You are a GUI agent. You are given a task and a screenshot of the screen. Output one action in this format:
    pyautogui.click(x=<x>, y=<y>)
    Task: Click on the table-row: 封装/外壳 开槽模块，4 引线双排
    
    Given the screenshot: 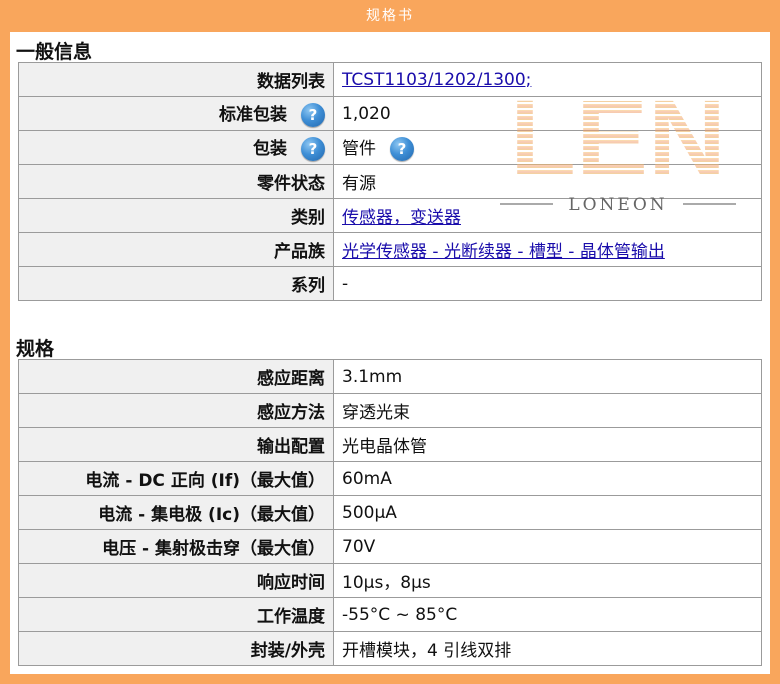 What is the action you would take?
    pyautogui.click(x=390, y=648)
    